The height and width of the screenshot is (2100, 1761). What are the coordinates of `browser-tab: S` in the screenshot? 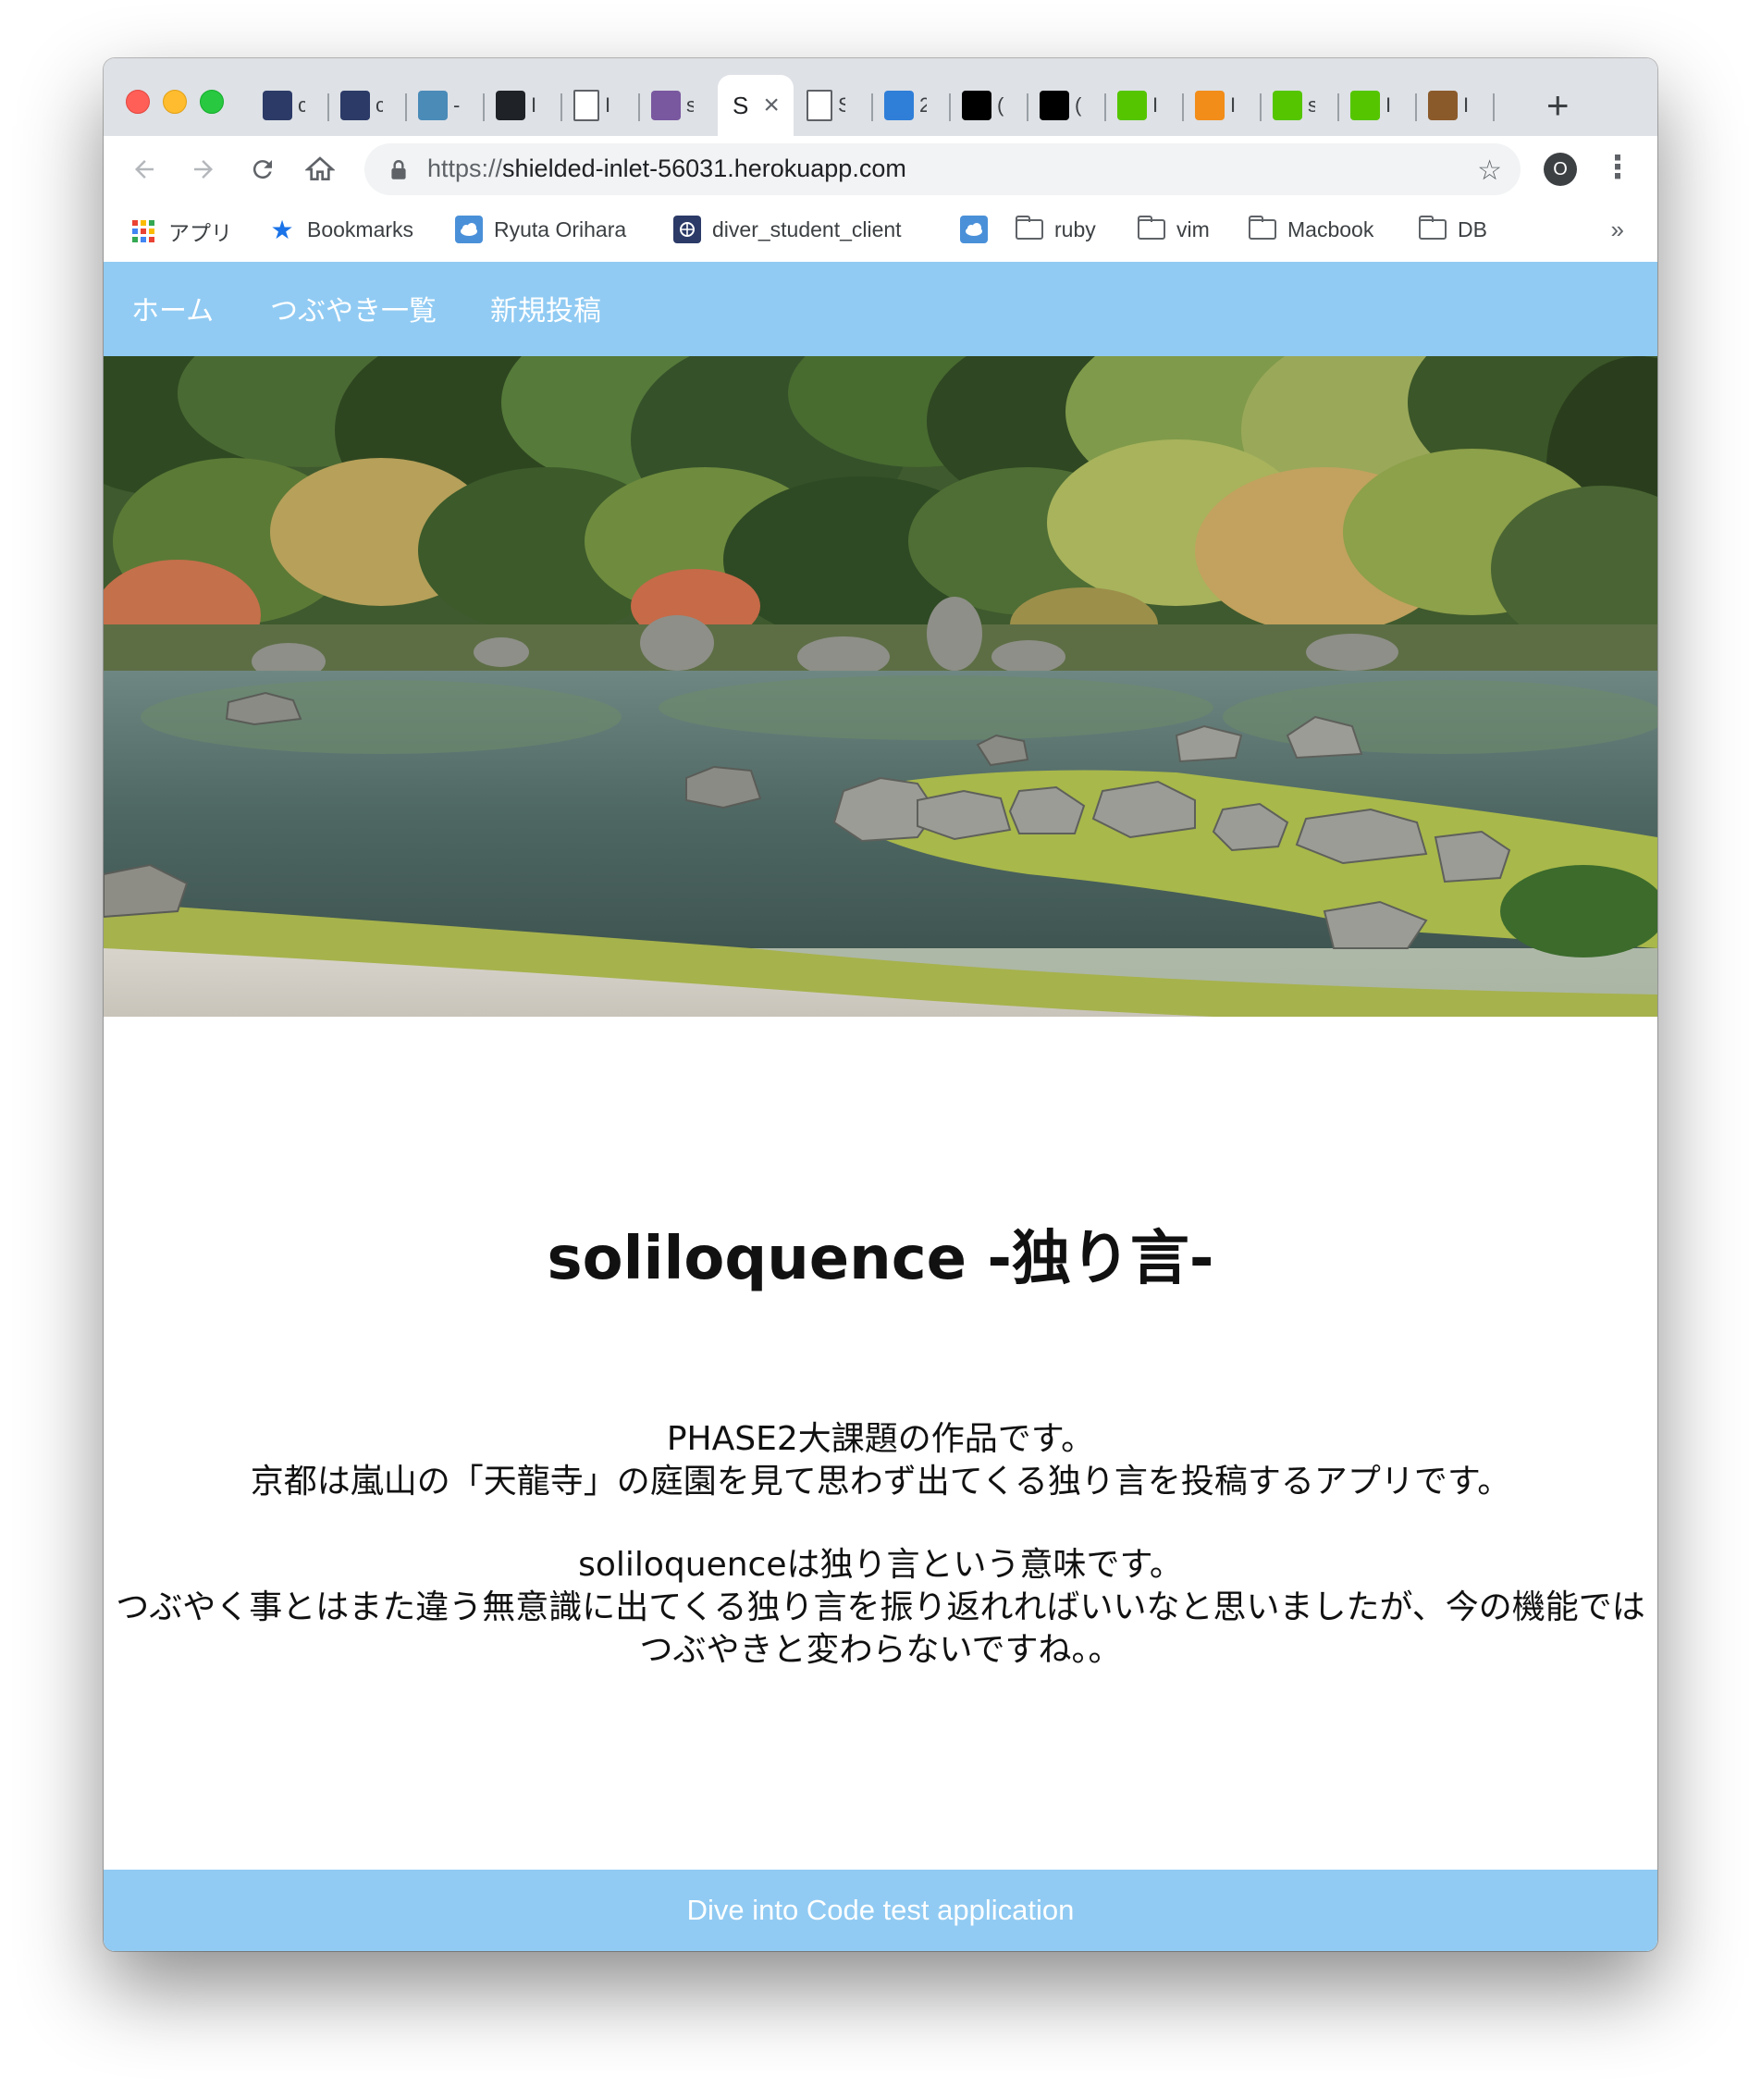 It's located at (833, 105).